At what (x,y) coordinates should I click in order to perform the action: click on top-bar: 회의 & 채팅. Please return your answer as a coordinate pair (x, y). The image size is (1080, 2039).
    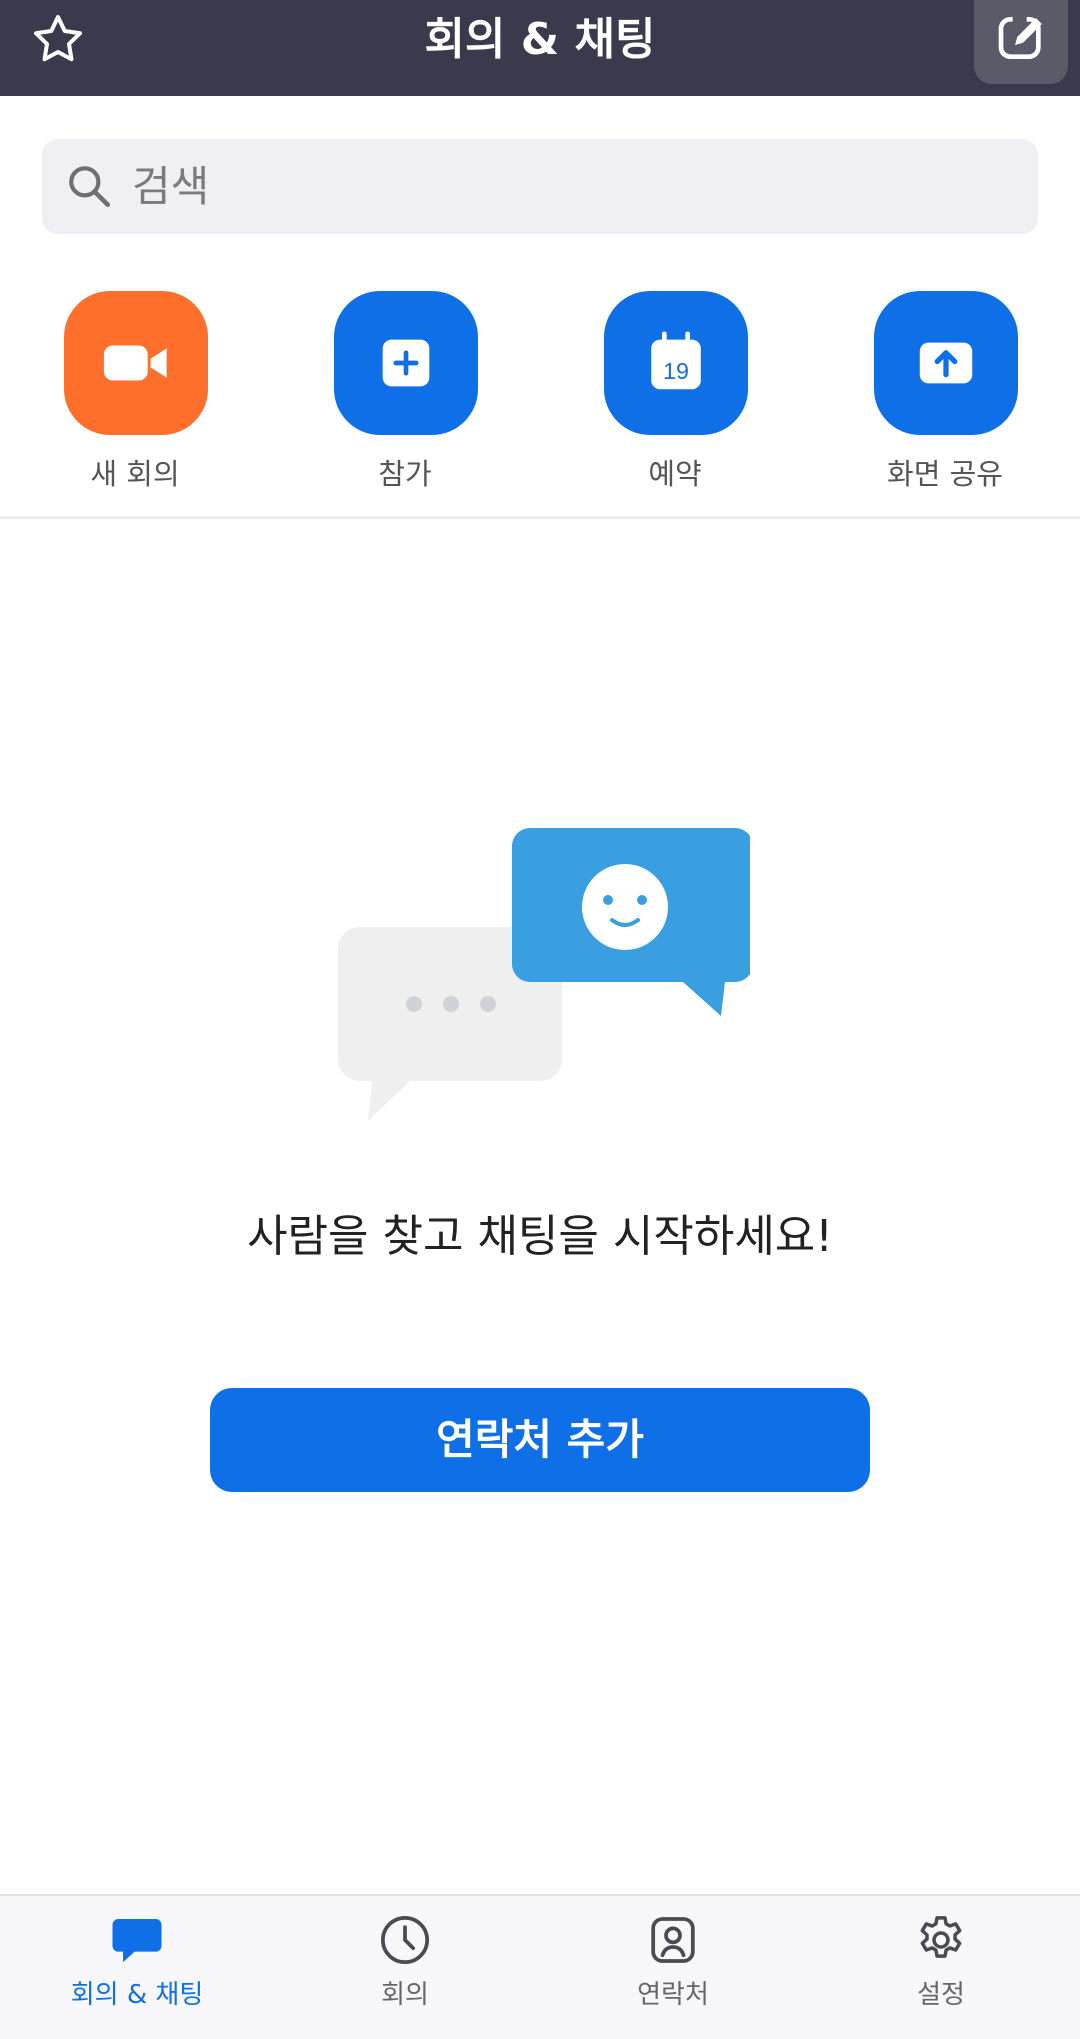
    Looking at the image, I should click on (540, 48).